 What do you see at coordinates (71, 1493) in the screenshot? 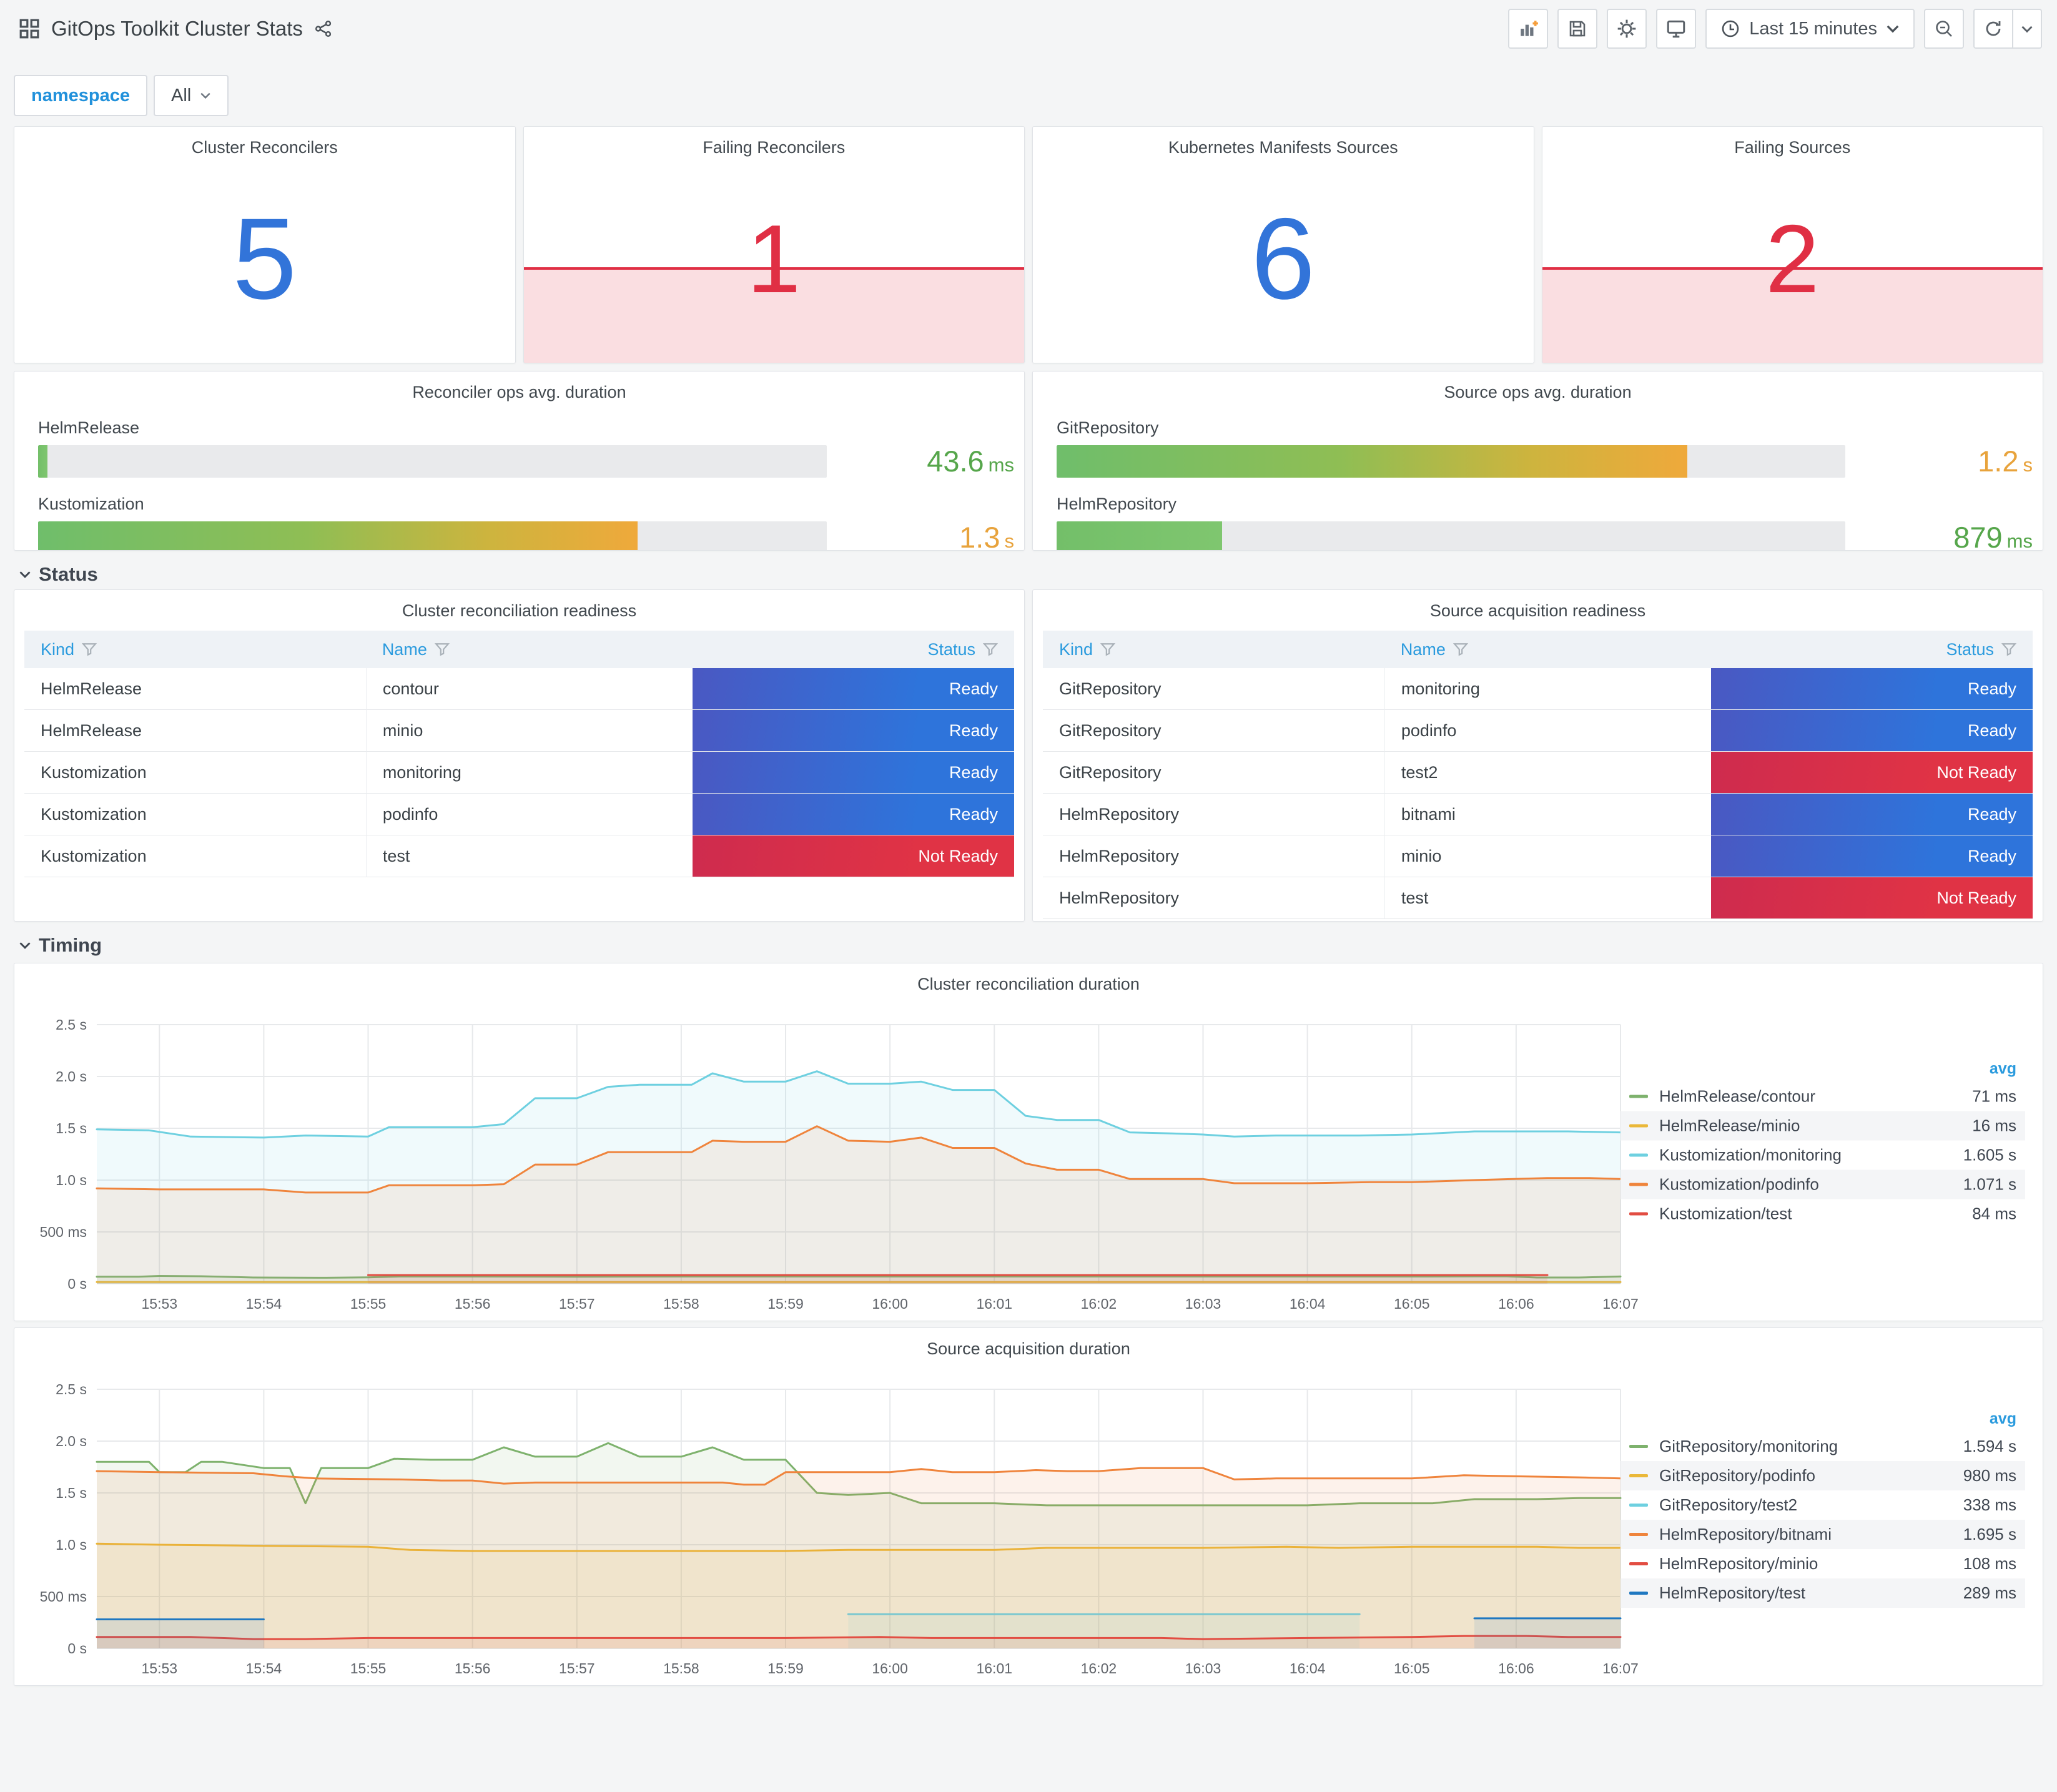
I see `svg-text: 1.5 s` at bounding box center [71, 1493].